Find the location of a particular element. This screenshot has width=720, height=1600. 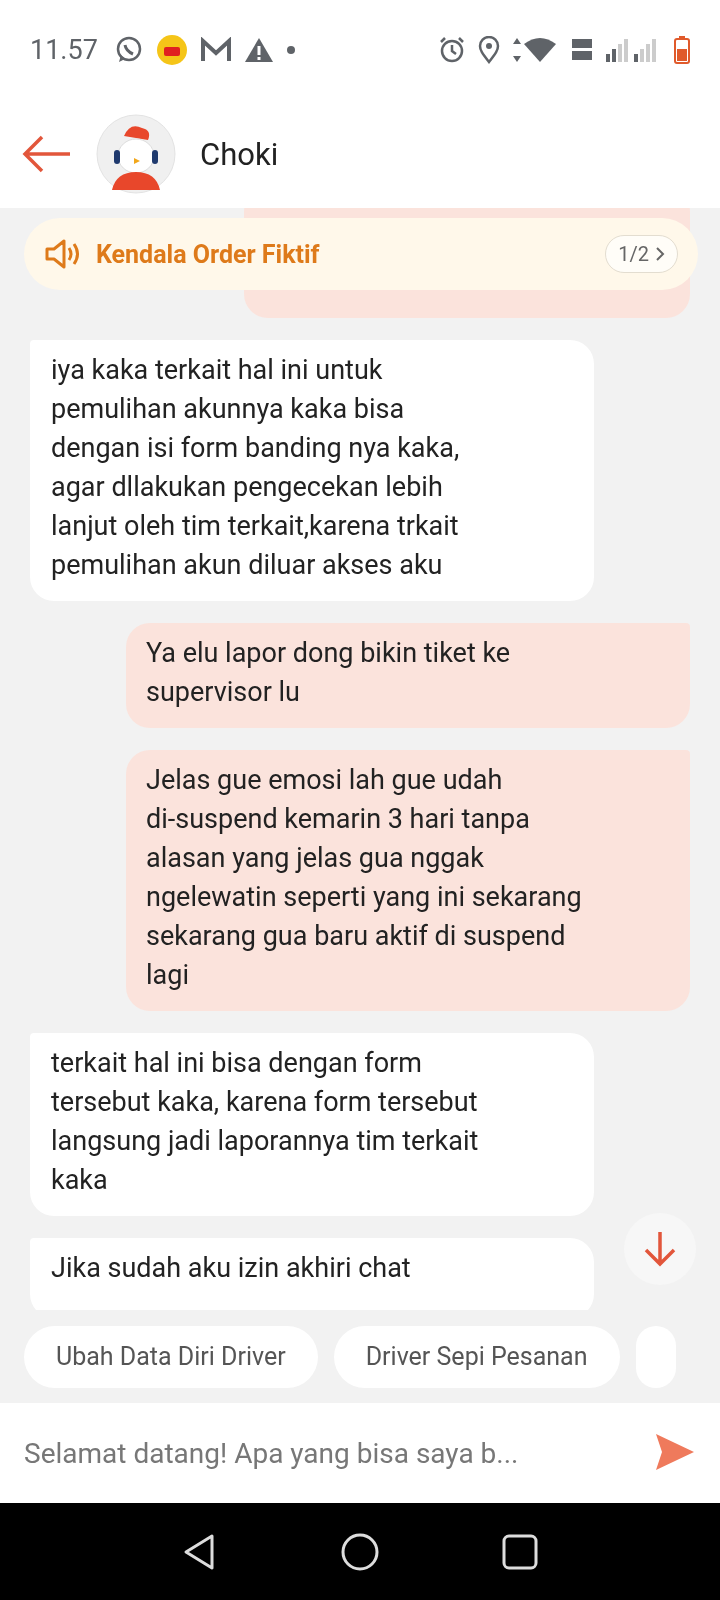

speaker-icon is located at coordinates (63, 254).